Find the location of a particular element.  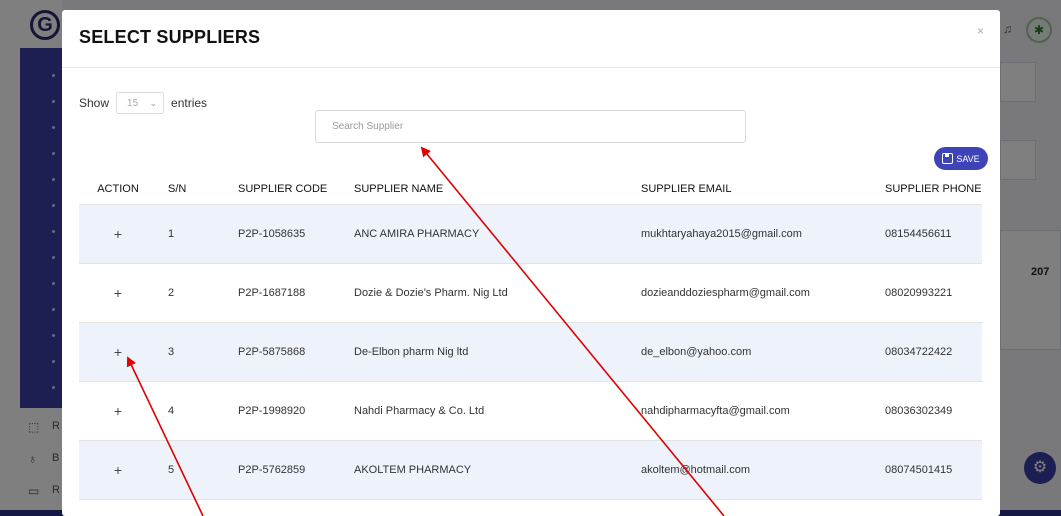

entries-select: 15 ⌄ is located at coordinates (140, 103).